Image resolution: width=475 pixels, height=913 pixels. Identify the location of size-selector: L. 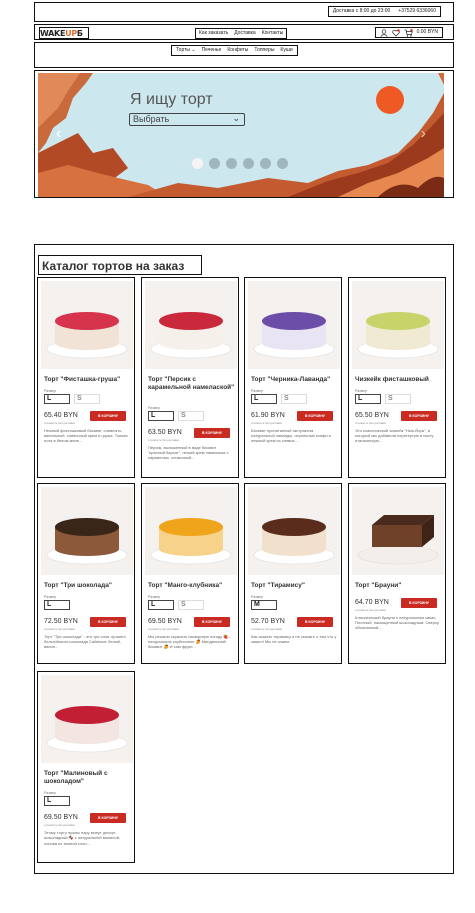
(57, 604).